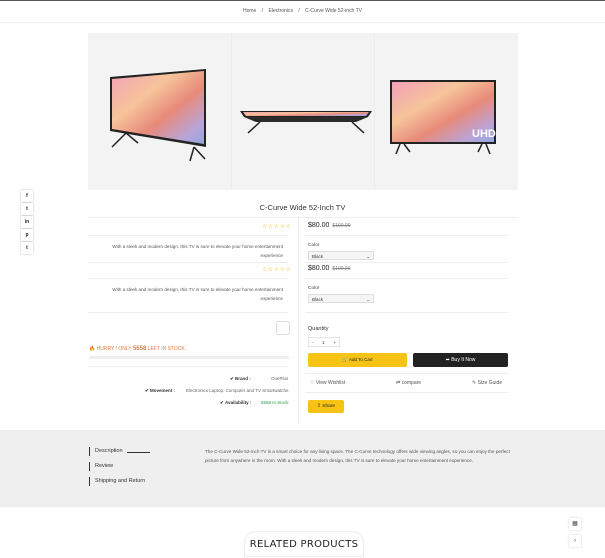  What do you see at coordinates (334, 342) in the screenshot?
I see `quantity-increase-button: +` at bounding box center [334, 342].